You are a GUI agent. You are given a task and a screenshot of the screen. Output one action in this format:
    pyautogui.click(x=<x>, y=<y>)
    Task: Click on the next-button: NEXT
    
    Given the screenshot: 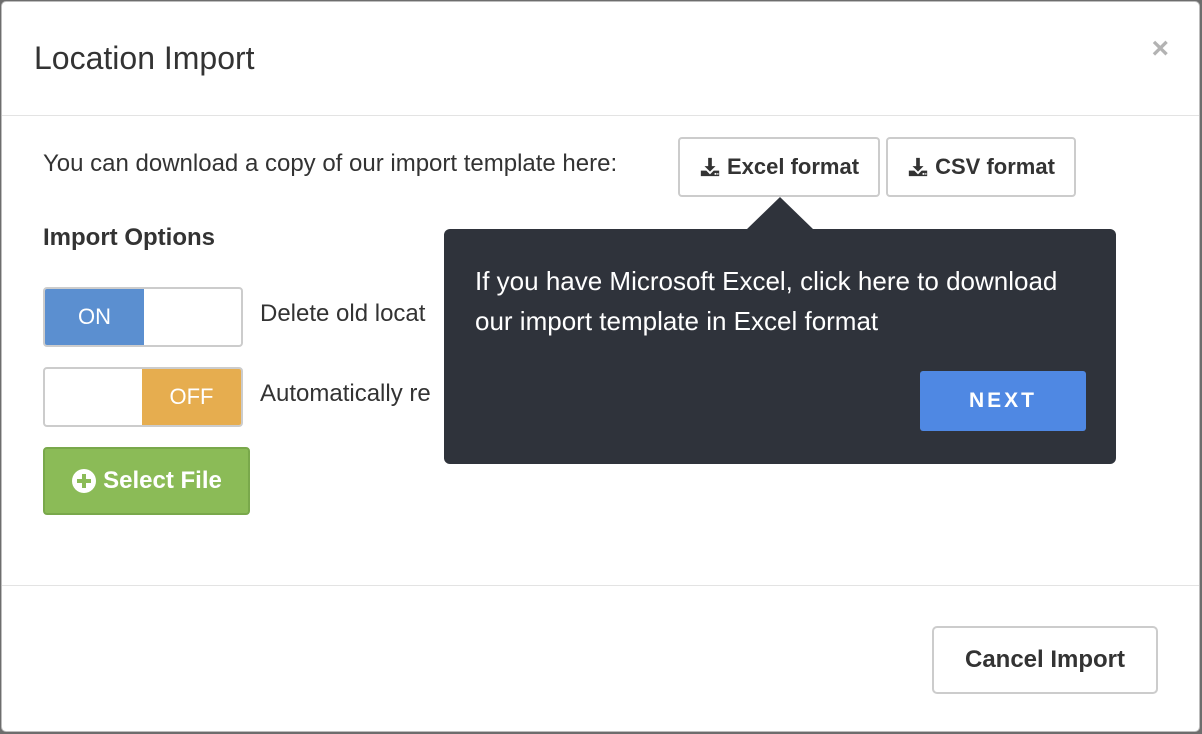 What is the action you would take?
    pyautogui.click(x=1003, y=401)
    